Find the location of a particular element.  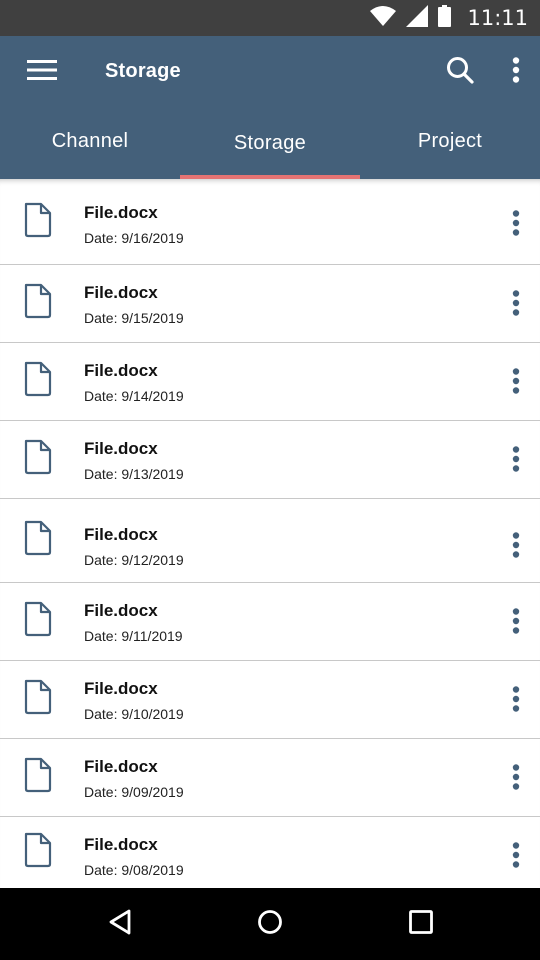

overflow-menu-button is located at coordinates (516, 72).